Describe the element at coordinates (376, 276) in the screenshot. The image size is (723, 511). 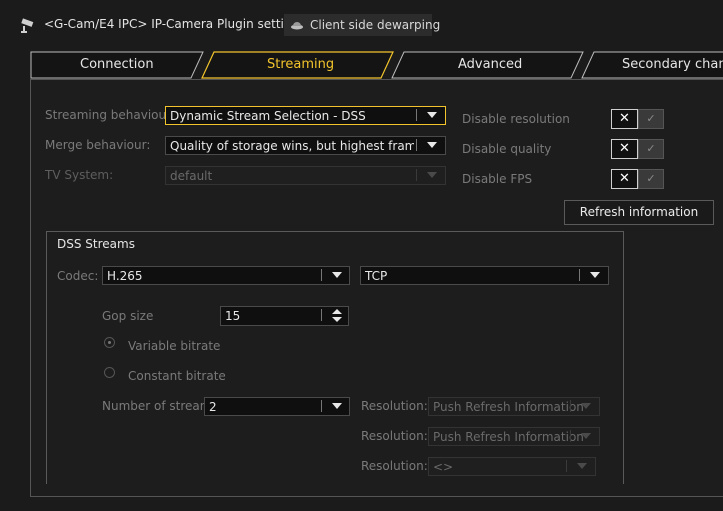
I see `protocol-value: TCP` at that location.